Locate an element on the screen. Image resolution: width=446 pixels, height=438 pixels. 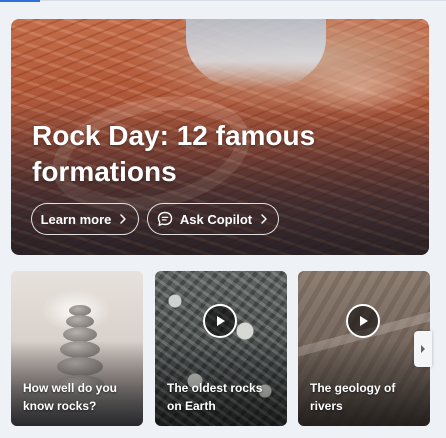
carousel-next-button is located at coordinates (423, 349).